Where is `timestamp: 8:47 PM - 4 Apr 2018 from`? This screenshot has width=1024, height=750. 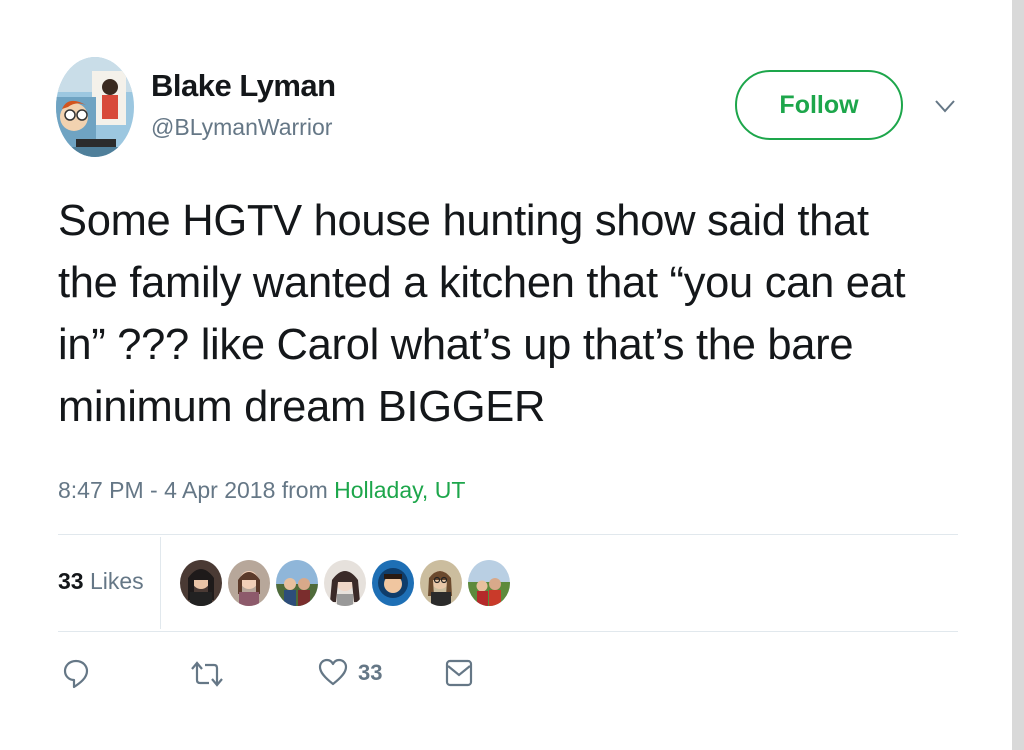
timestamp: 8:47 PM - 4 Apr 2018 from is located at coordinates (196, 490).